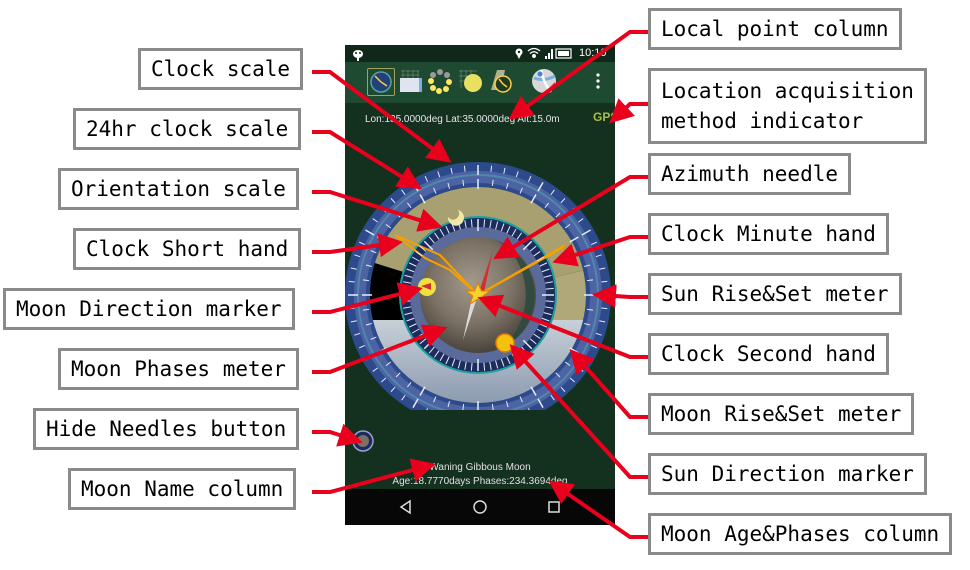 The height and width of the screenshot is (570, 970). I want to click on label-moon-age-phases-column: Moon Age&Phases column, so click(800, 534).